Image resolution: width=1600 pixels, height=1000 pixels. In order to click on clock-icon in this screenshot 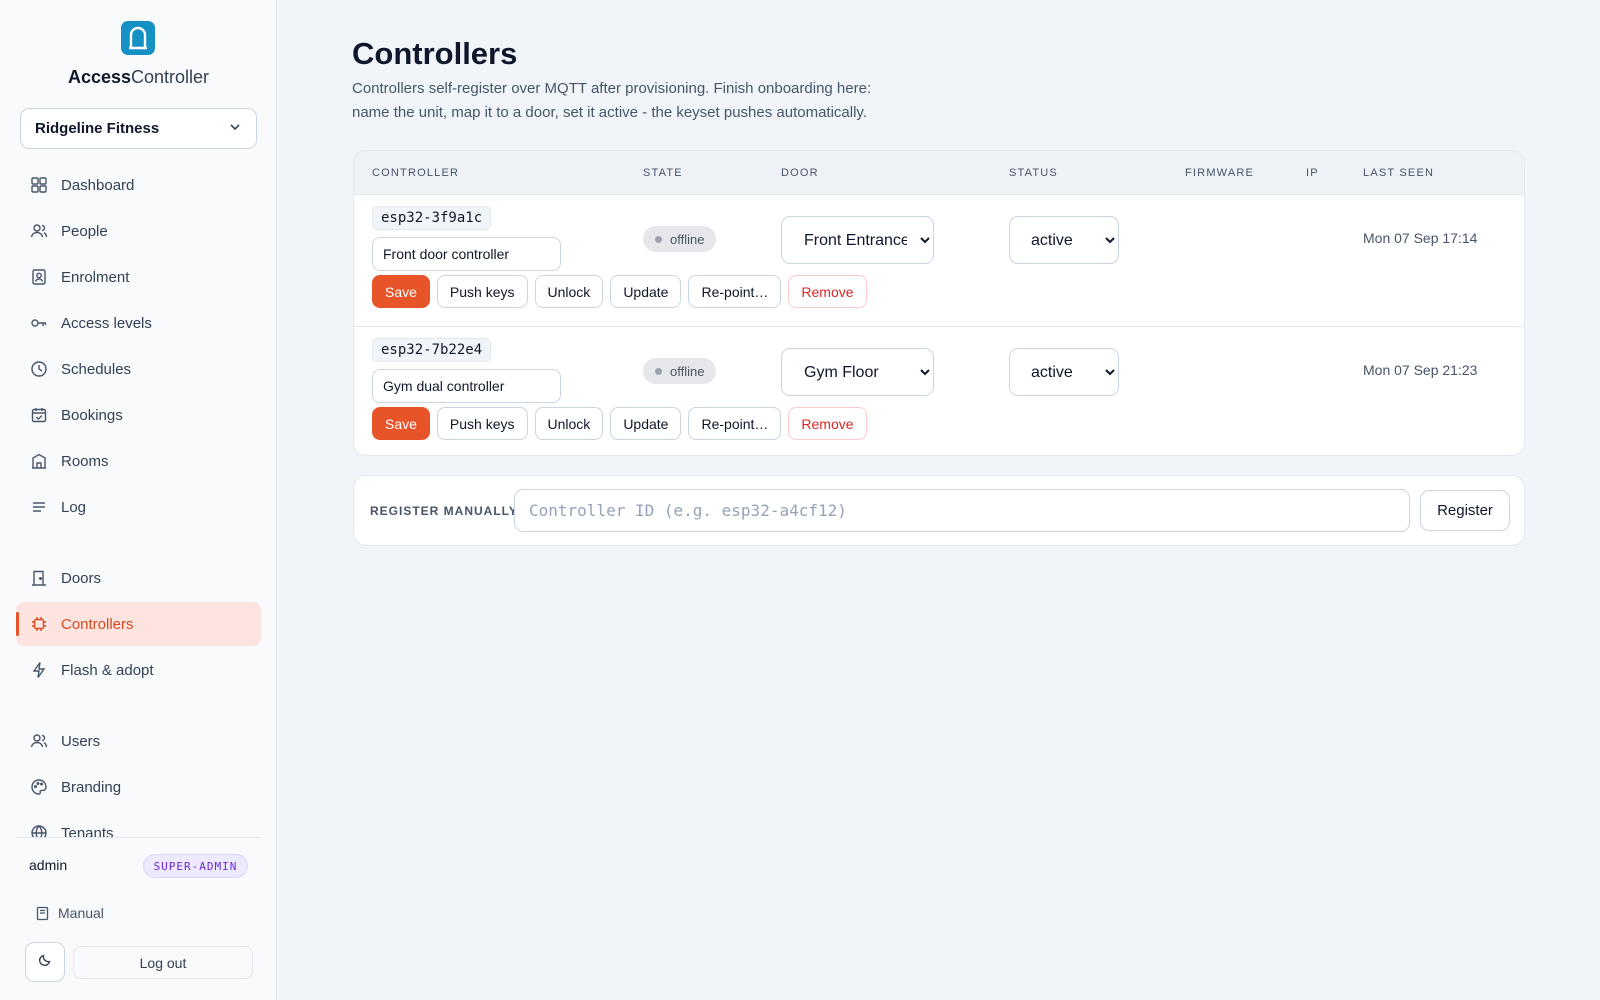, I will do `click(39, 369)`.